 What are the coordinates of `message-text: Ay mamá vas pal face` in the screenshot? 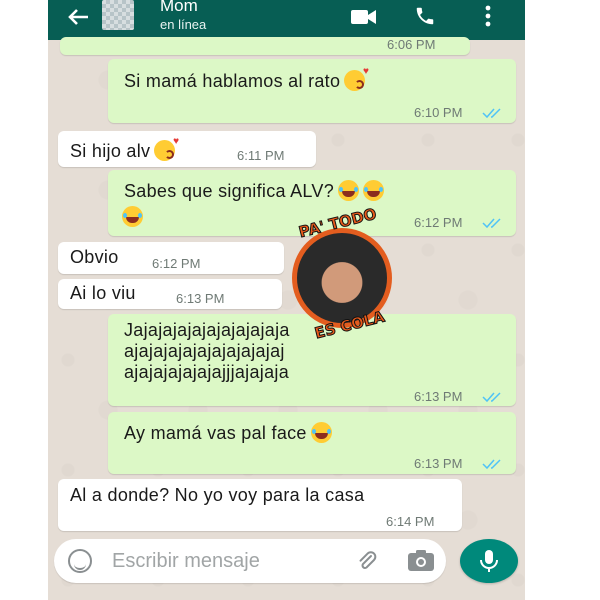 It's located at (228, 433).